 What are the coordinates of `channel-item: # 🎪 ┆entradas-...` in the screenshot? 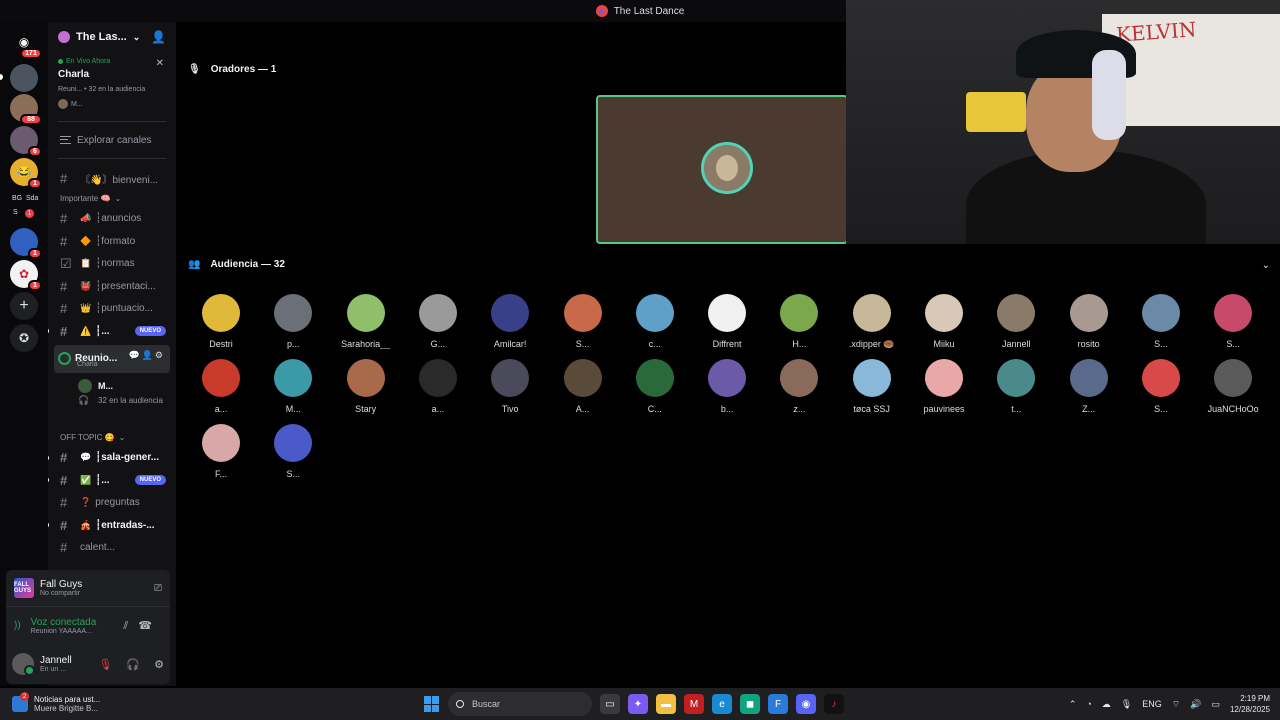 It's located at (112, 525).